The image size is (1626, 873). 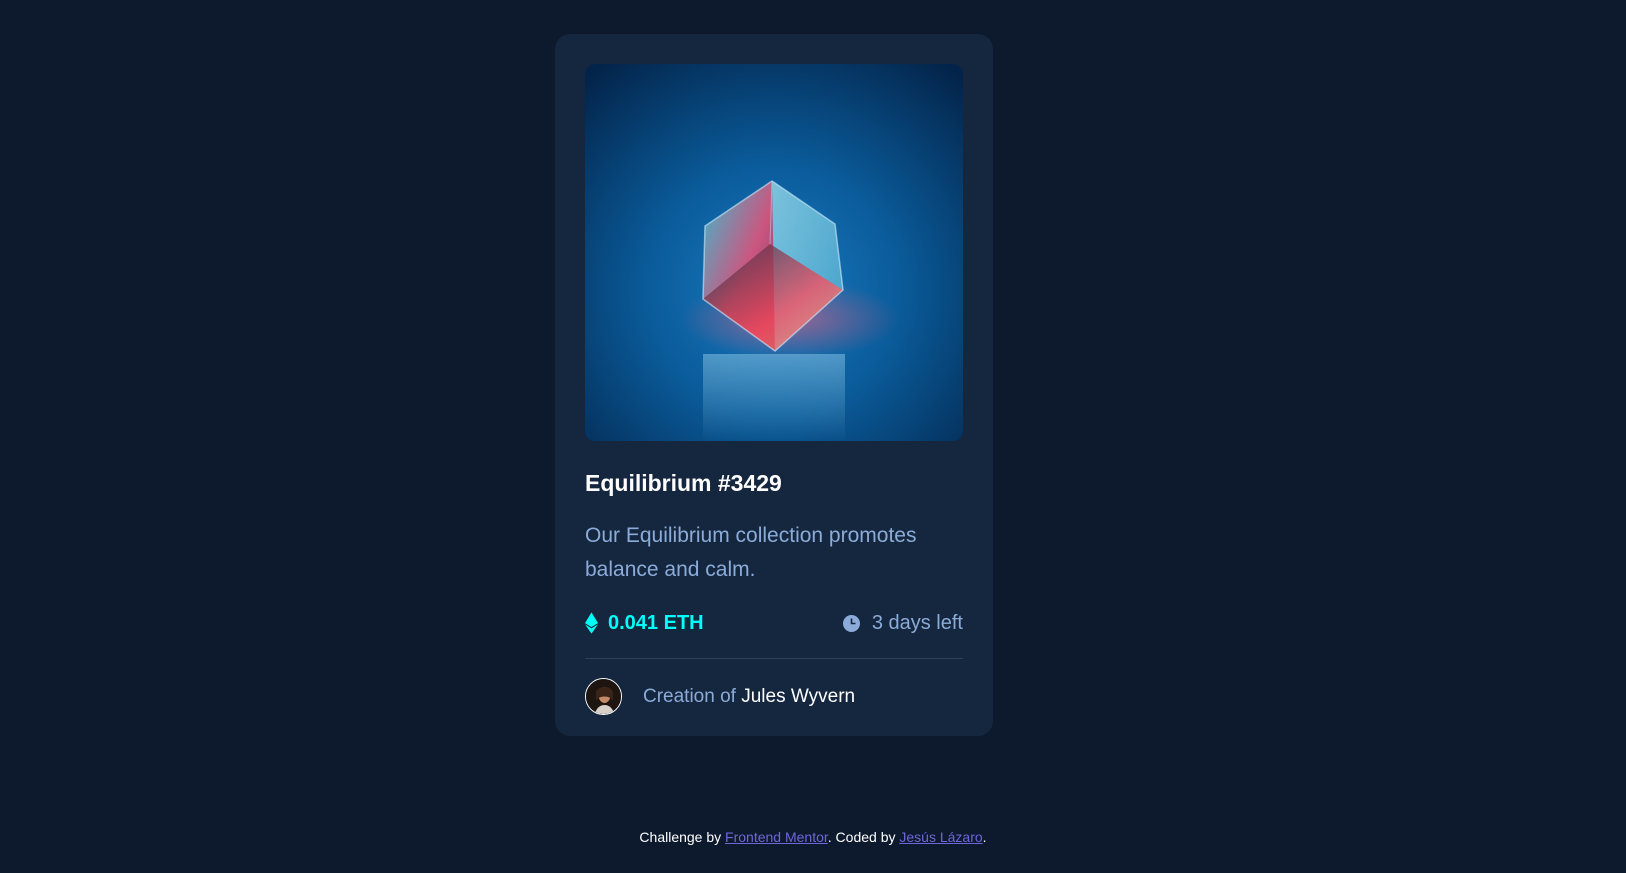 I want to click on author-link: Jesús Lázaro, so click(x=940, y=837).